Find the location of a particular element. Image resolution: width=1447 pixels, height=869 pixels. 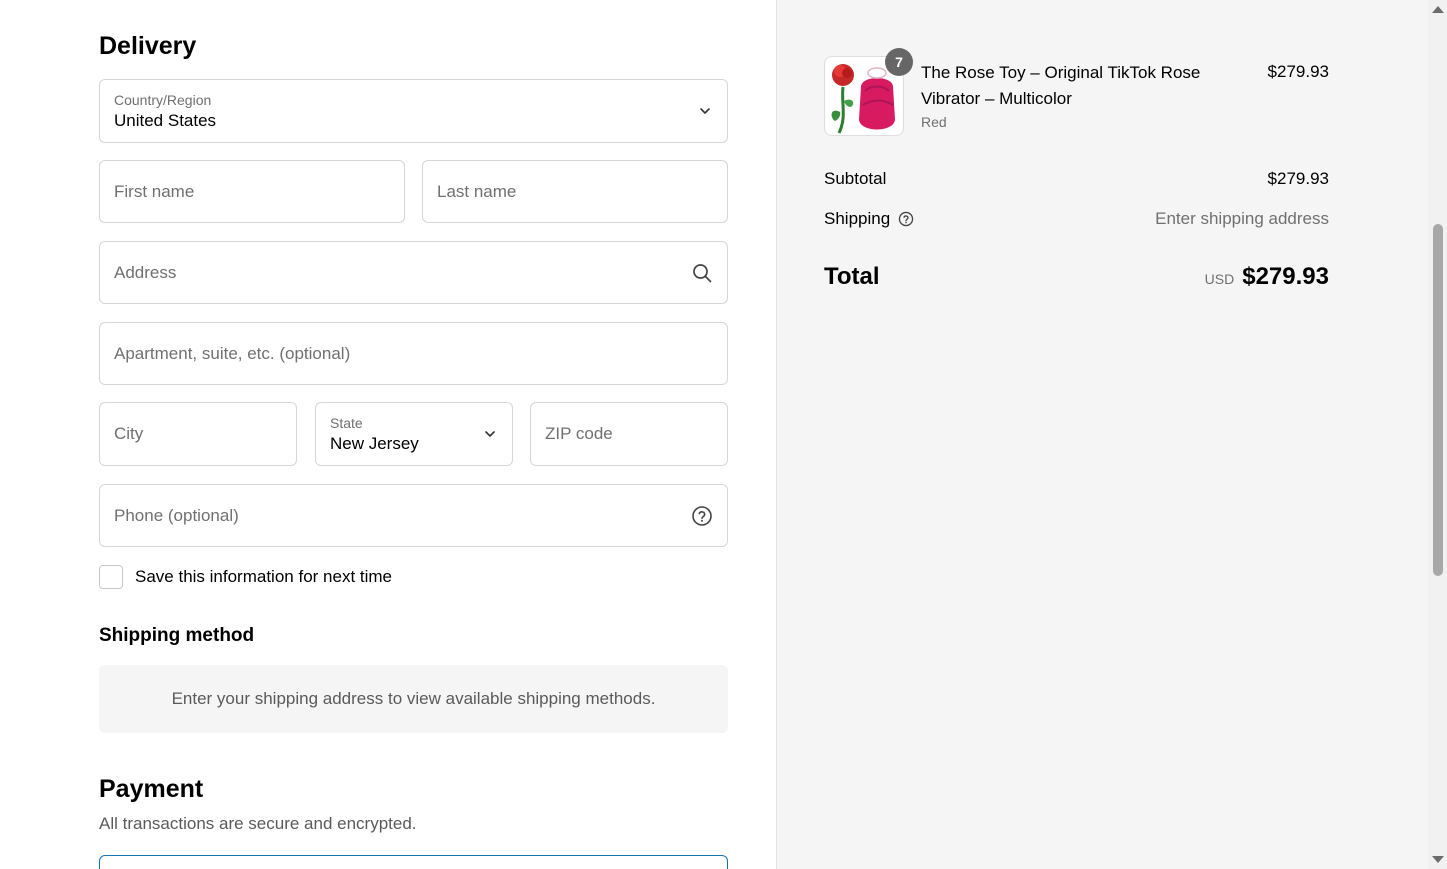

total-currency: USD is located at coordinates (1219, 279).